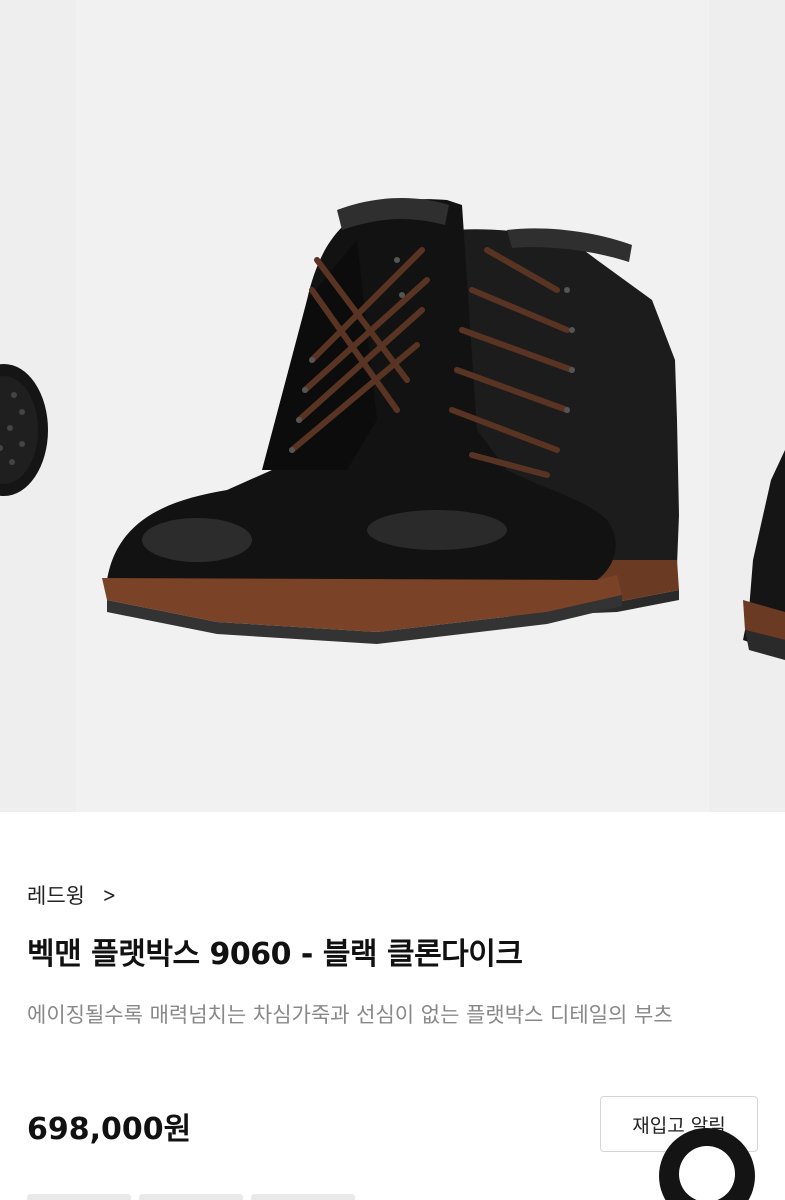 This screenshot has width=785, height=1200. Describe the element at coordinates (707, 1173) in the screenshot. I see `chat-icon-inner` at that location.